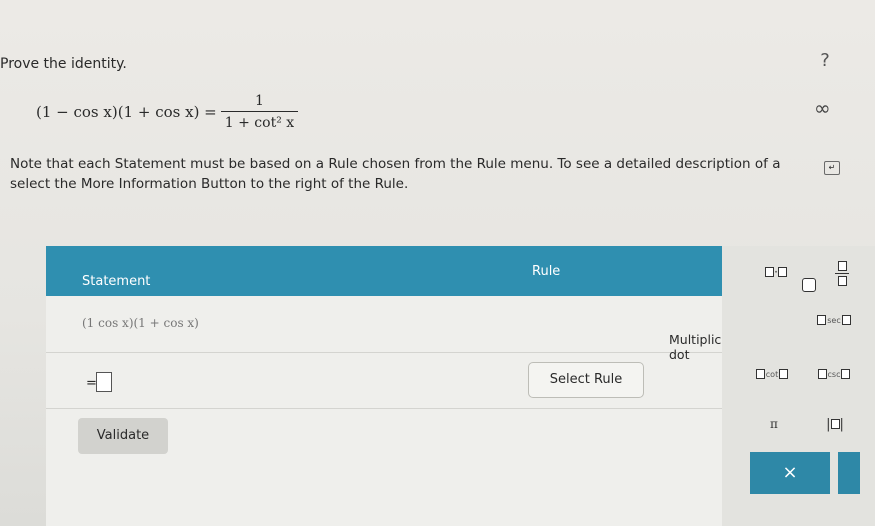 The width and height of the screenshot is (875, 526). I want to click on identity-expression: (1 − cos x)(1 + cos x) = 1 1 + cot² x, so click(167, 112).